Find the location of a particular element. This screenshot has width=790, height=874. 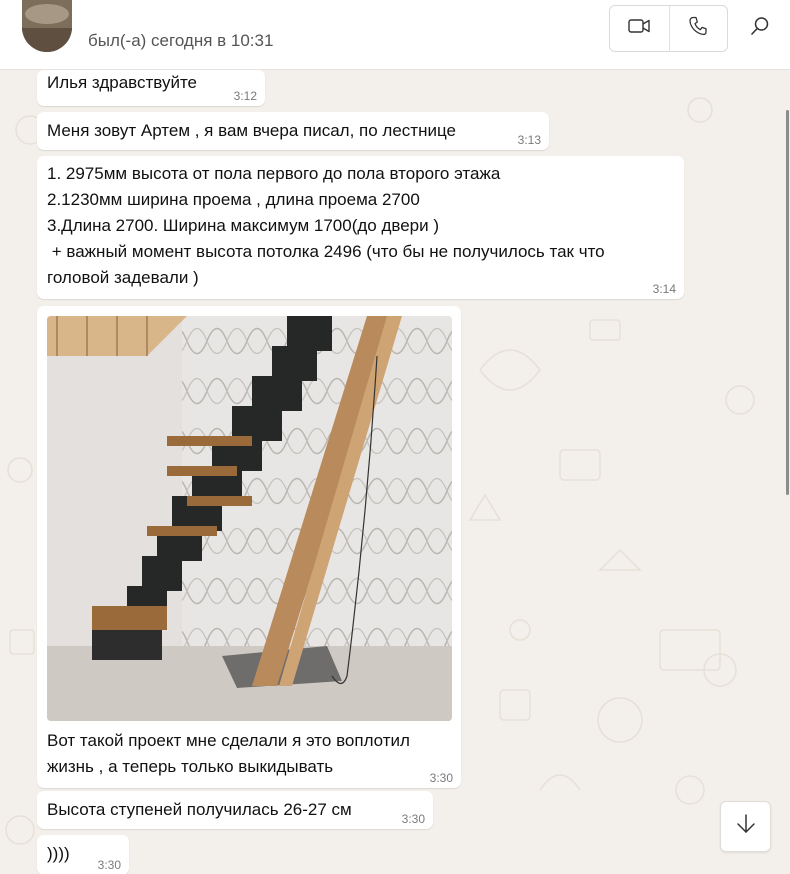

scroll-to-bottom-button is located at coordinates (745, 826).